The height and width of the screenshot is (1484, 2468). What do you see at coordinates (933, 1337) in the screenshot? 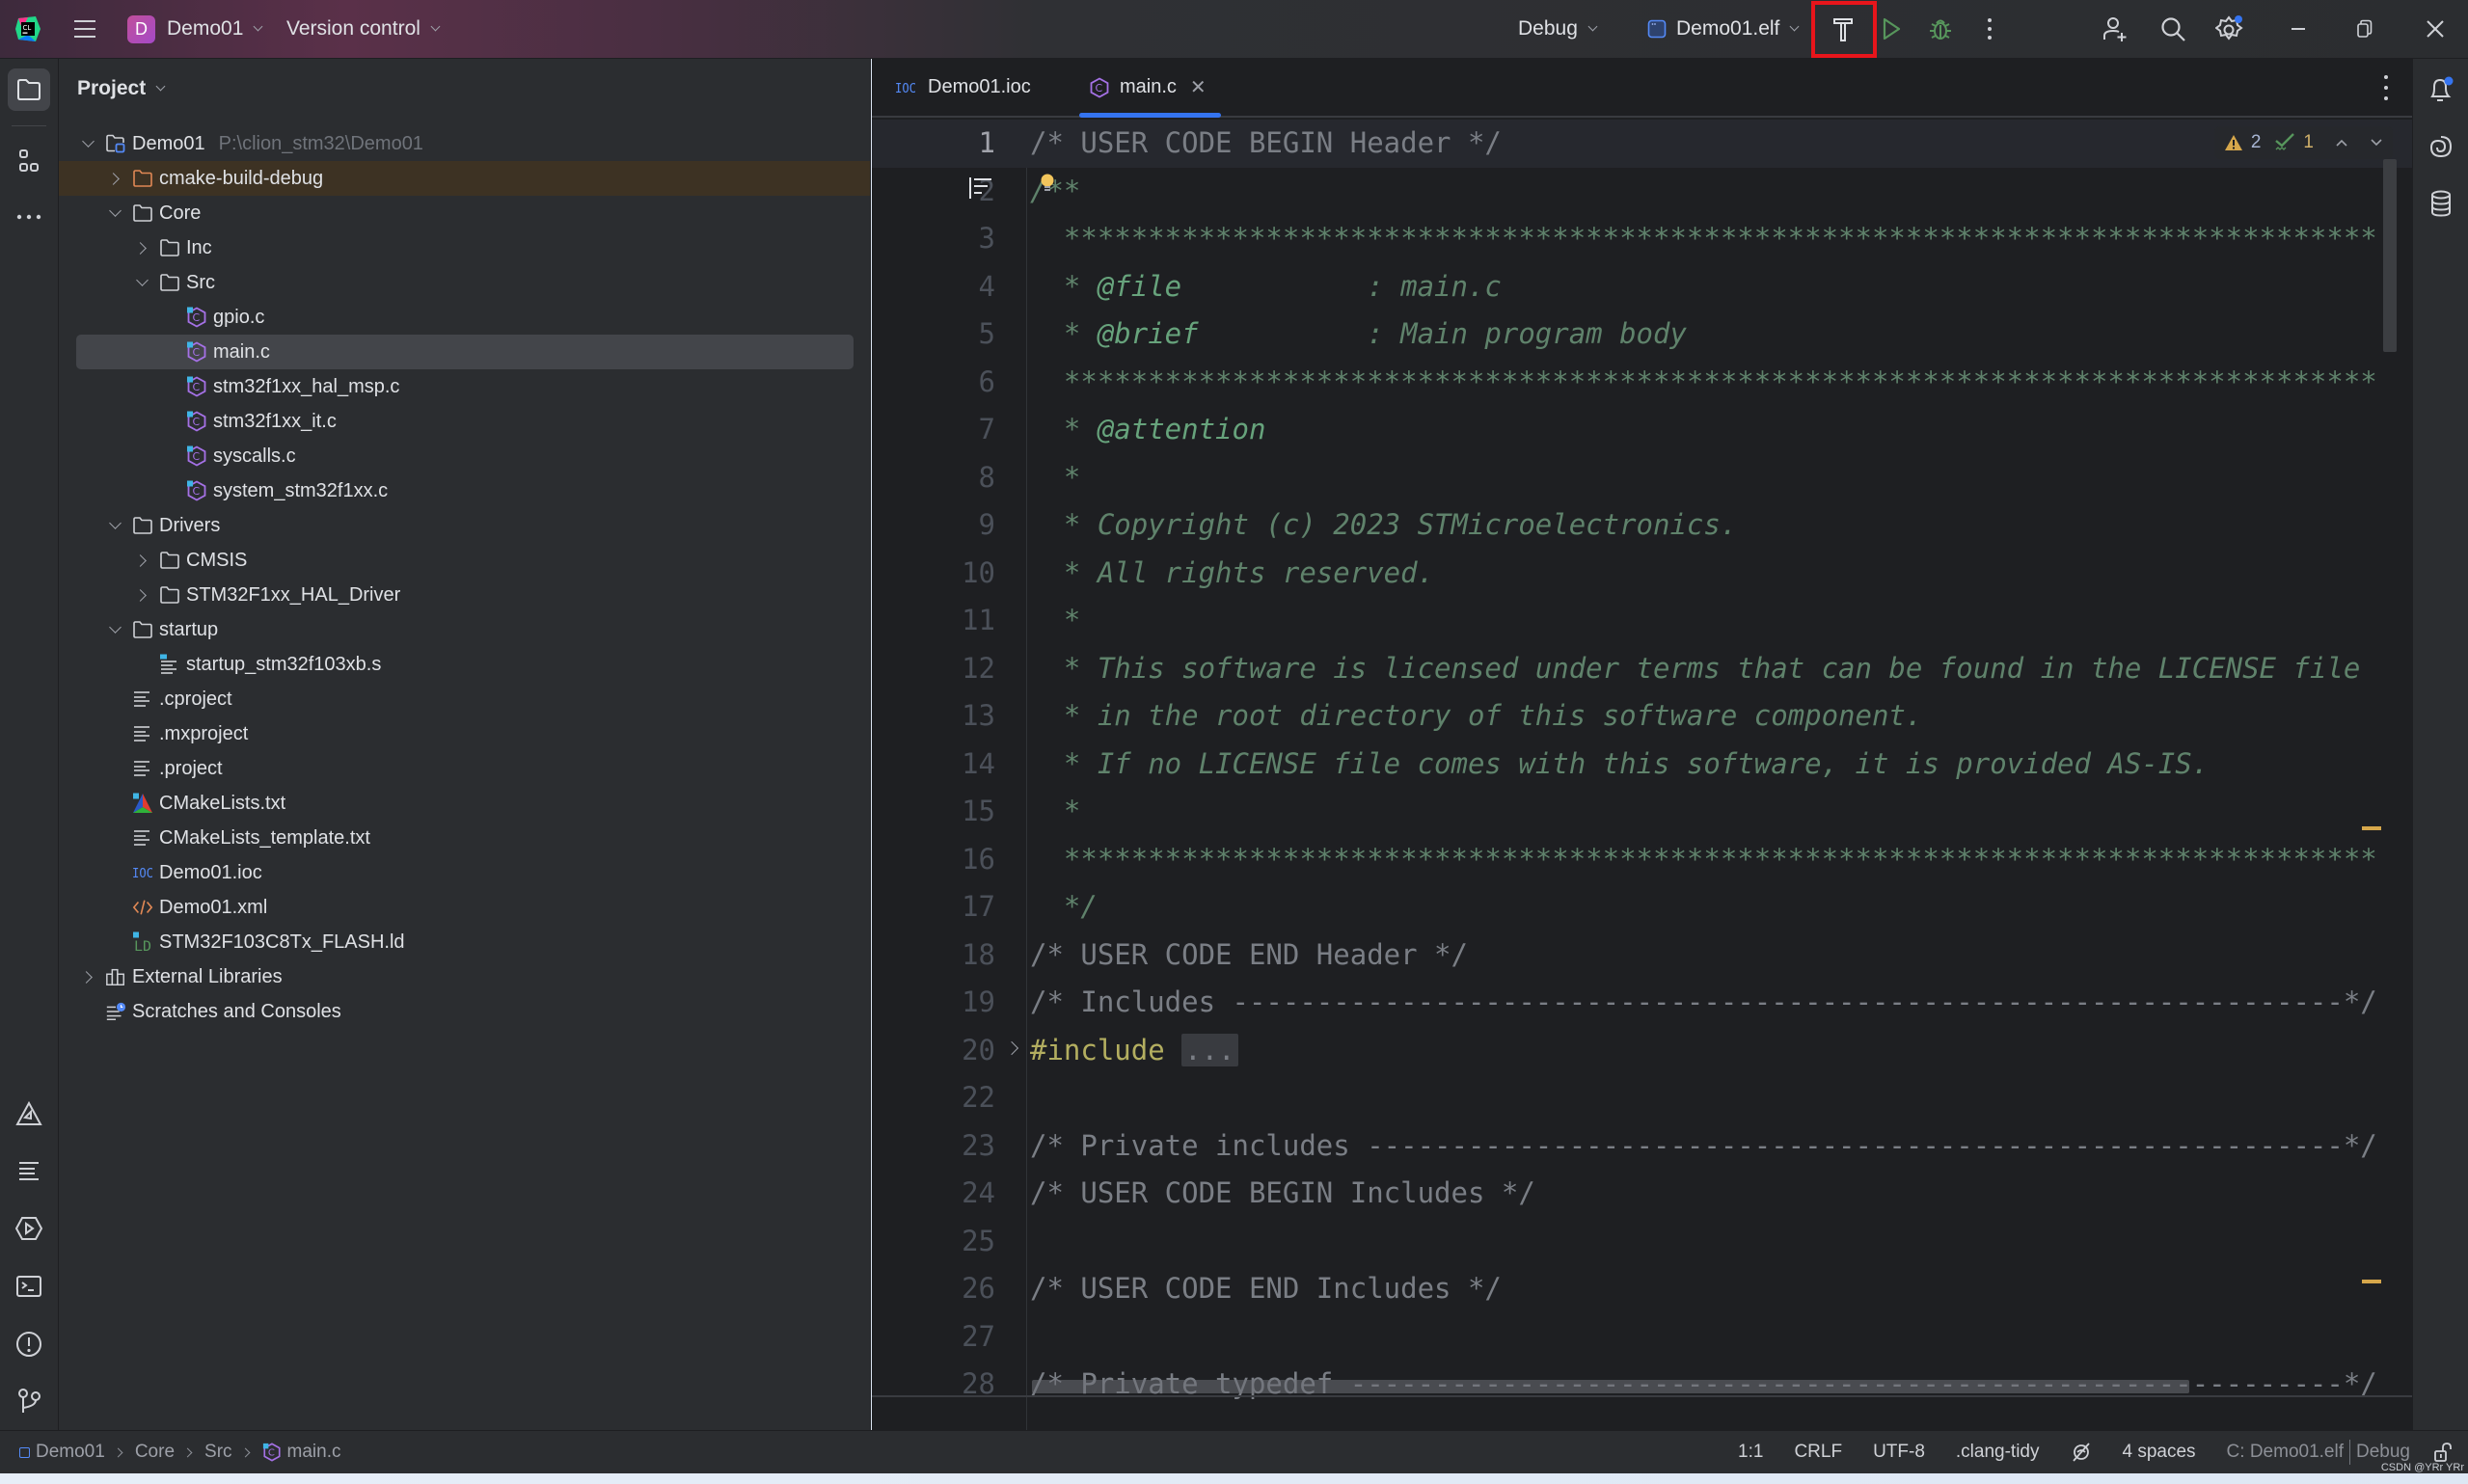
I see `line-number: 27` at bounding box center [933, 1337].